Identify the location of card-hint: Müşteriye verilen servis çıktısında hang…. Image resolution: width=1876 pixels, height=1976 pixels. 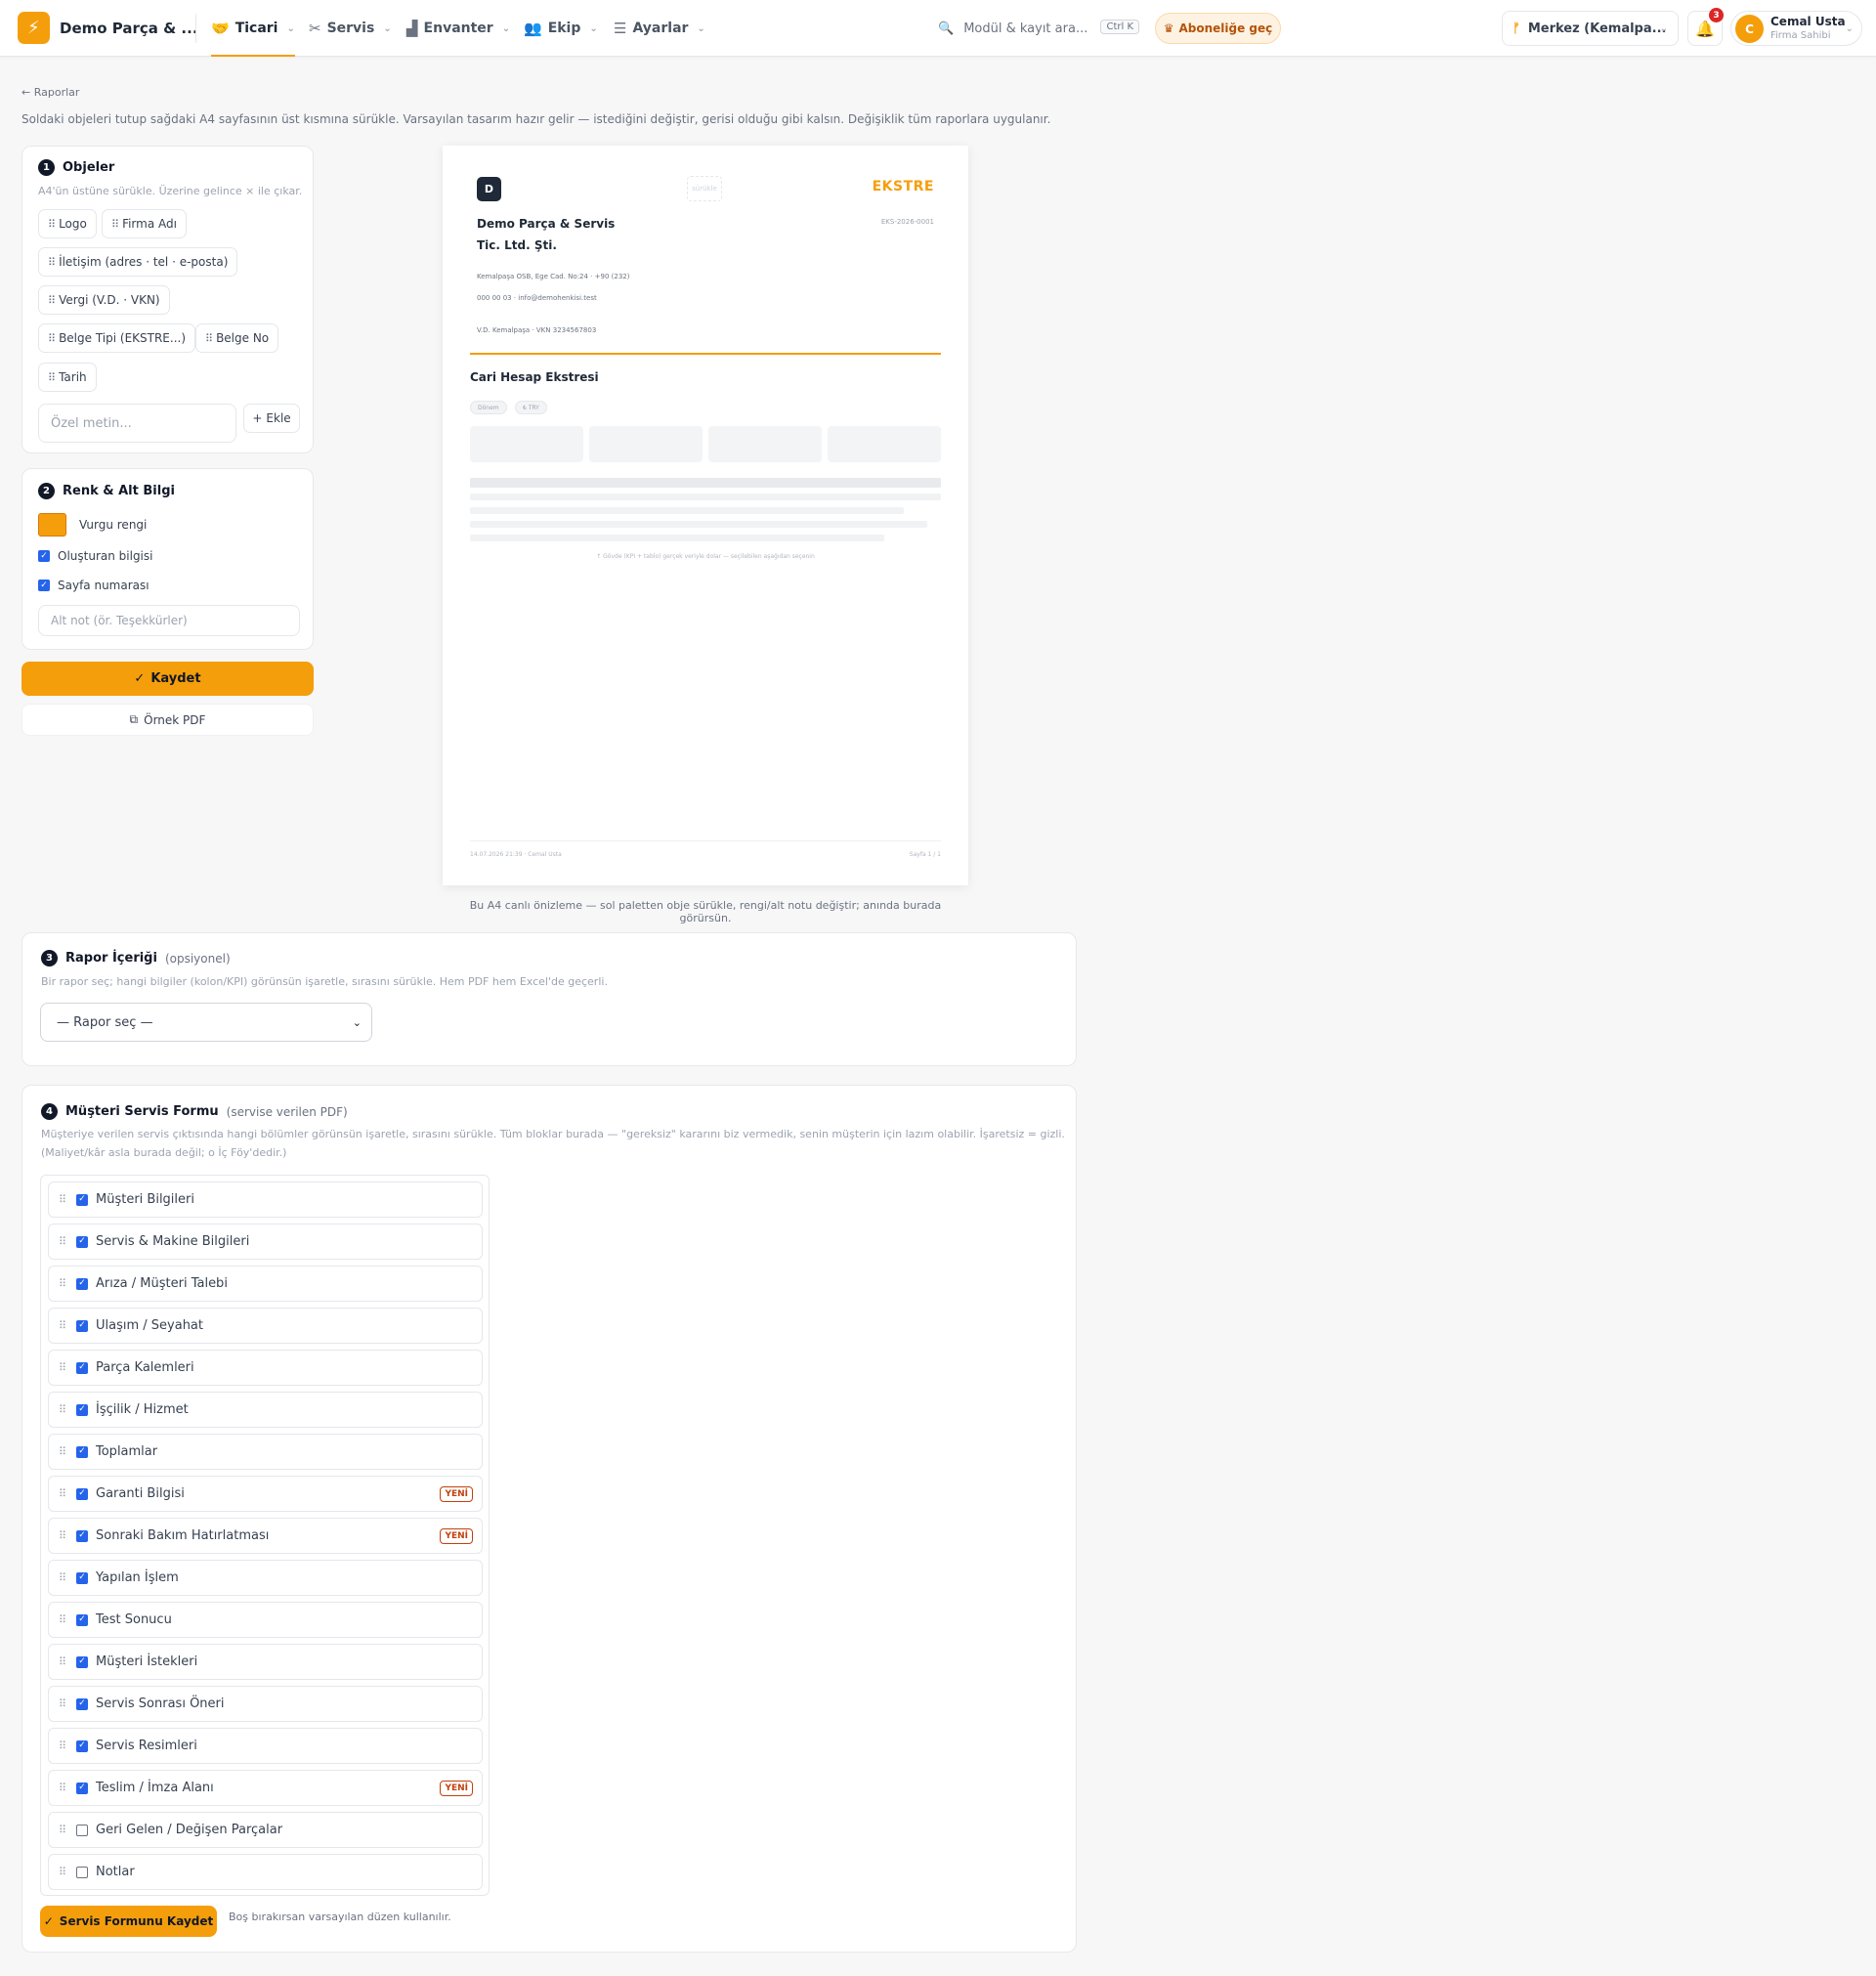
(553, 1134).